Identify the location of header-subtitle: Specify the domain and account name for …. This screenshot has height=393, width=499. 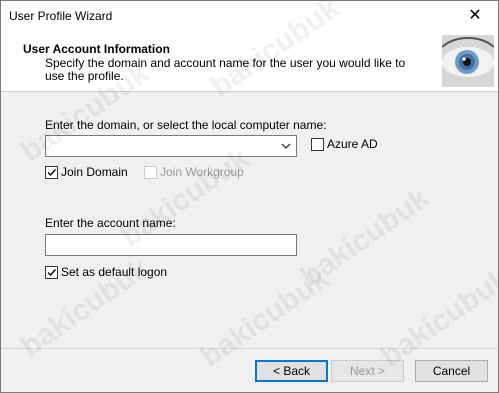
(225, 69).